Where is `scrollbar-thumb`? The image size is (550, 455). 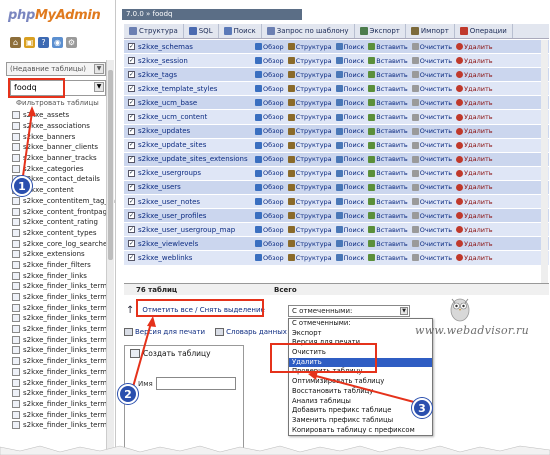 scrollbar-thumb is located at coordinates (110, 165).